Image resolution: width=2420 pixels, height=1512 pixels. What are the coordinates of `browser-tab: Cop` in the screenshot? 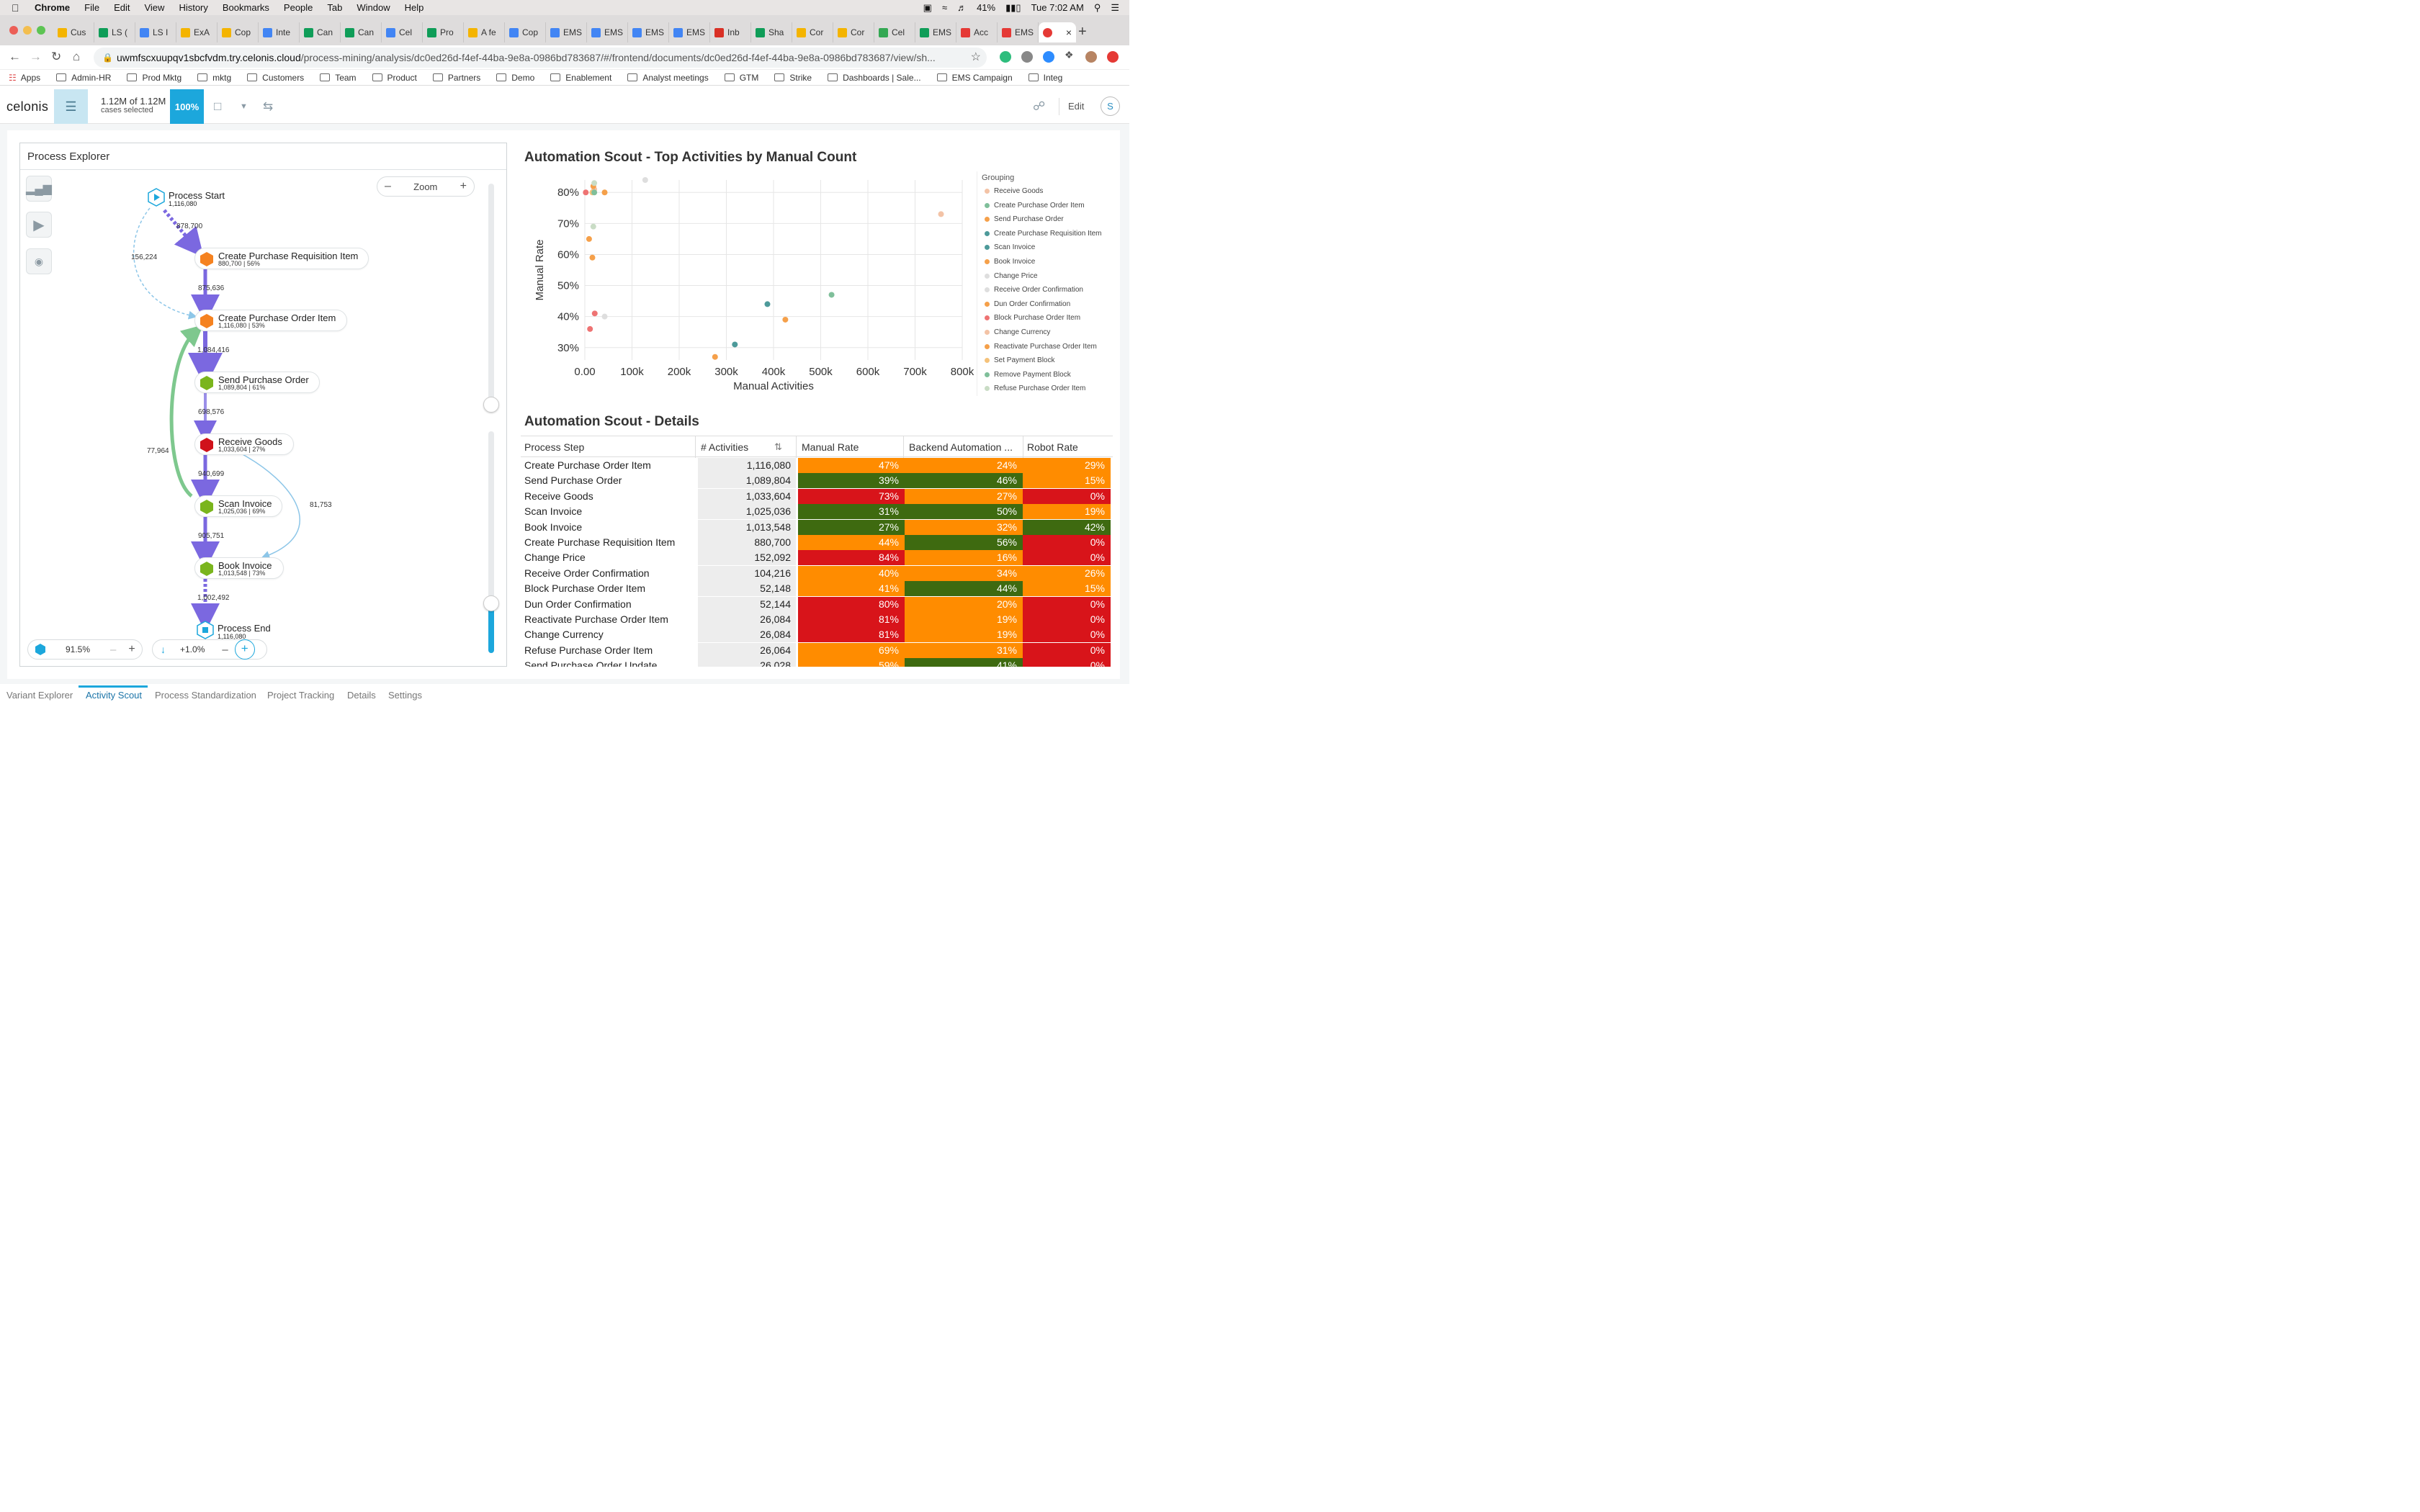 It's located at (525, 32).